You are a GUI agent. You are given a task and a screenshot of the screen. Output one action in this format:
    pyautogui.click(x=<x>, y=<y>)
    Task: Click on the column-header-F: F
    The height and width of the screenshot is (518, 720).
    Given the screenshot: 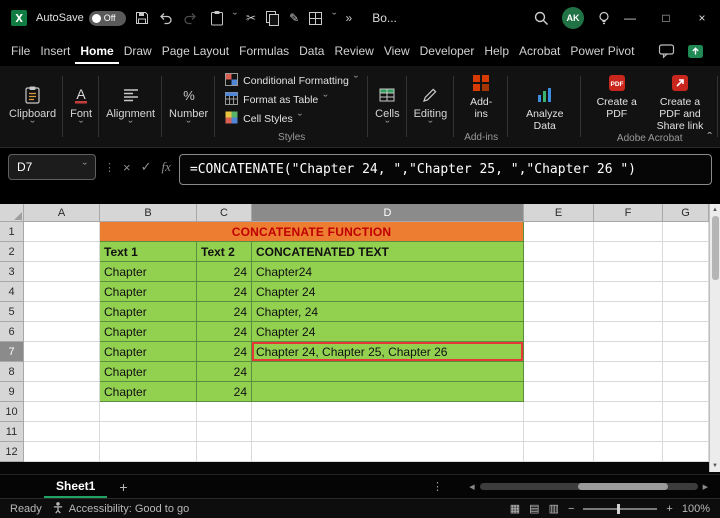 What is the action you would take?
    pyautogui.click(x=628, y=213)
    